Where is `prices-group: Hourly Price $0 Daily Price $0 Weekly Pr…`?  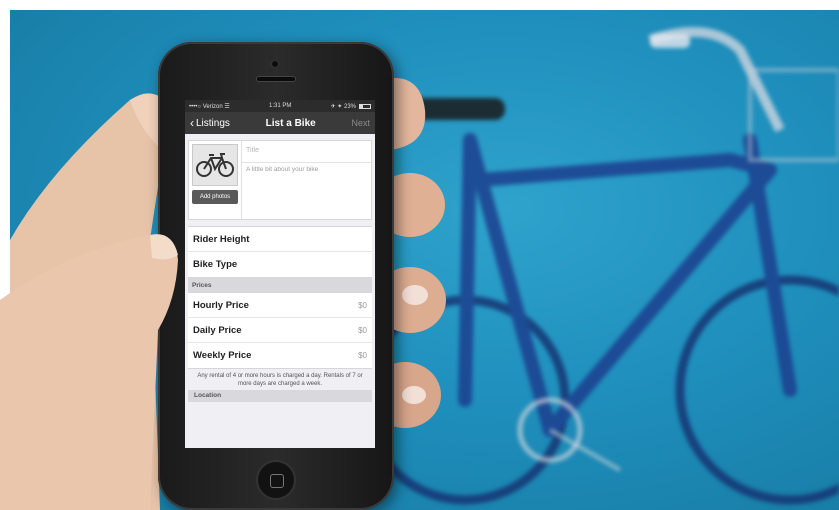 prices-group: Hourly Price $0 Daily Price $0 Weekly Pr… is located at coordinates (280, 330).